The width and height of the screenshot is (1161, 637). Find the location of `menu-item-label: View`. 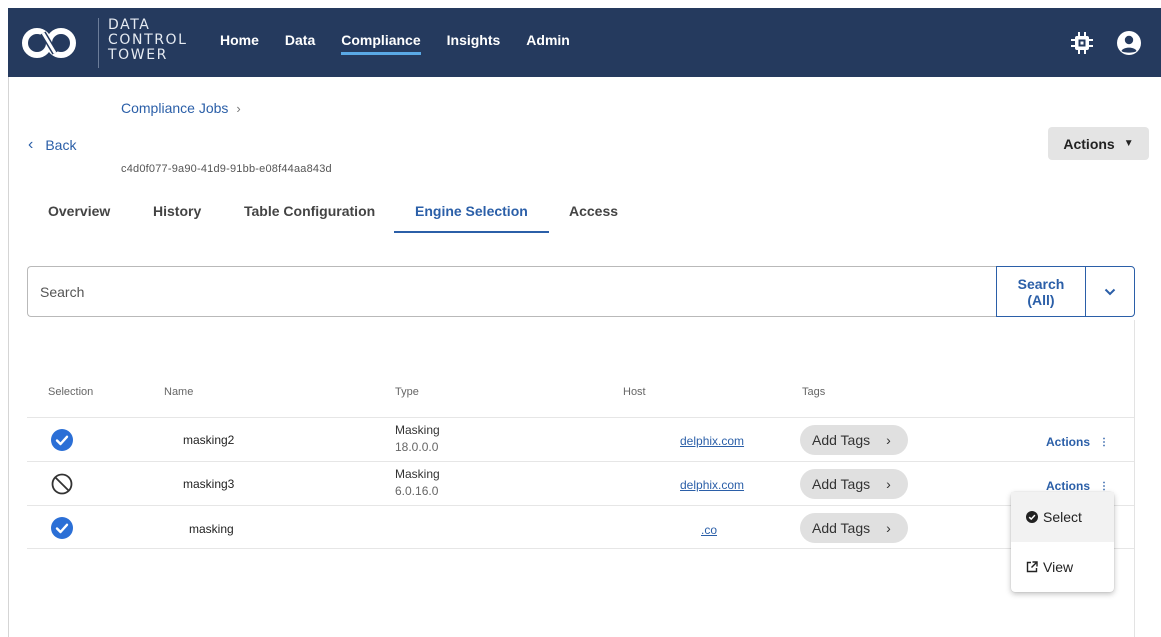

menu-item-label: View is located at coordinates (1058, 567).